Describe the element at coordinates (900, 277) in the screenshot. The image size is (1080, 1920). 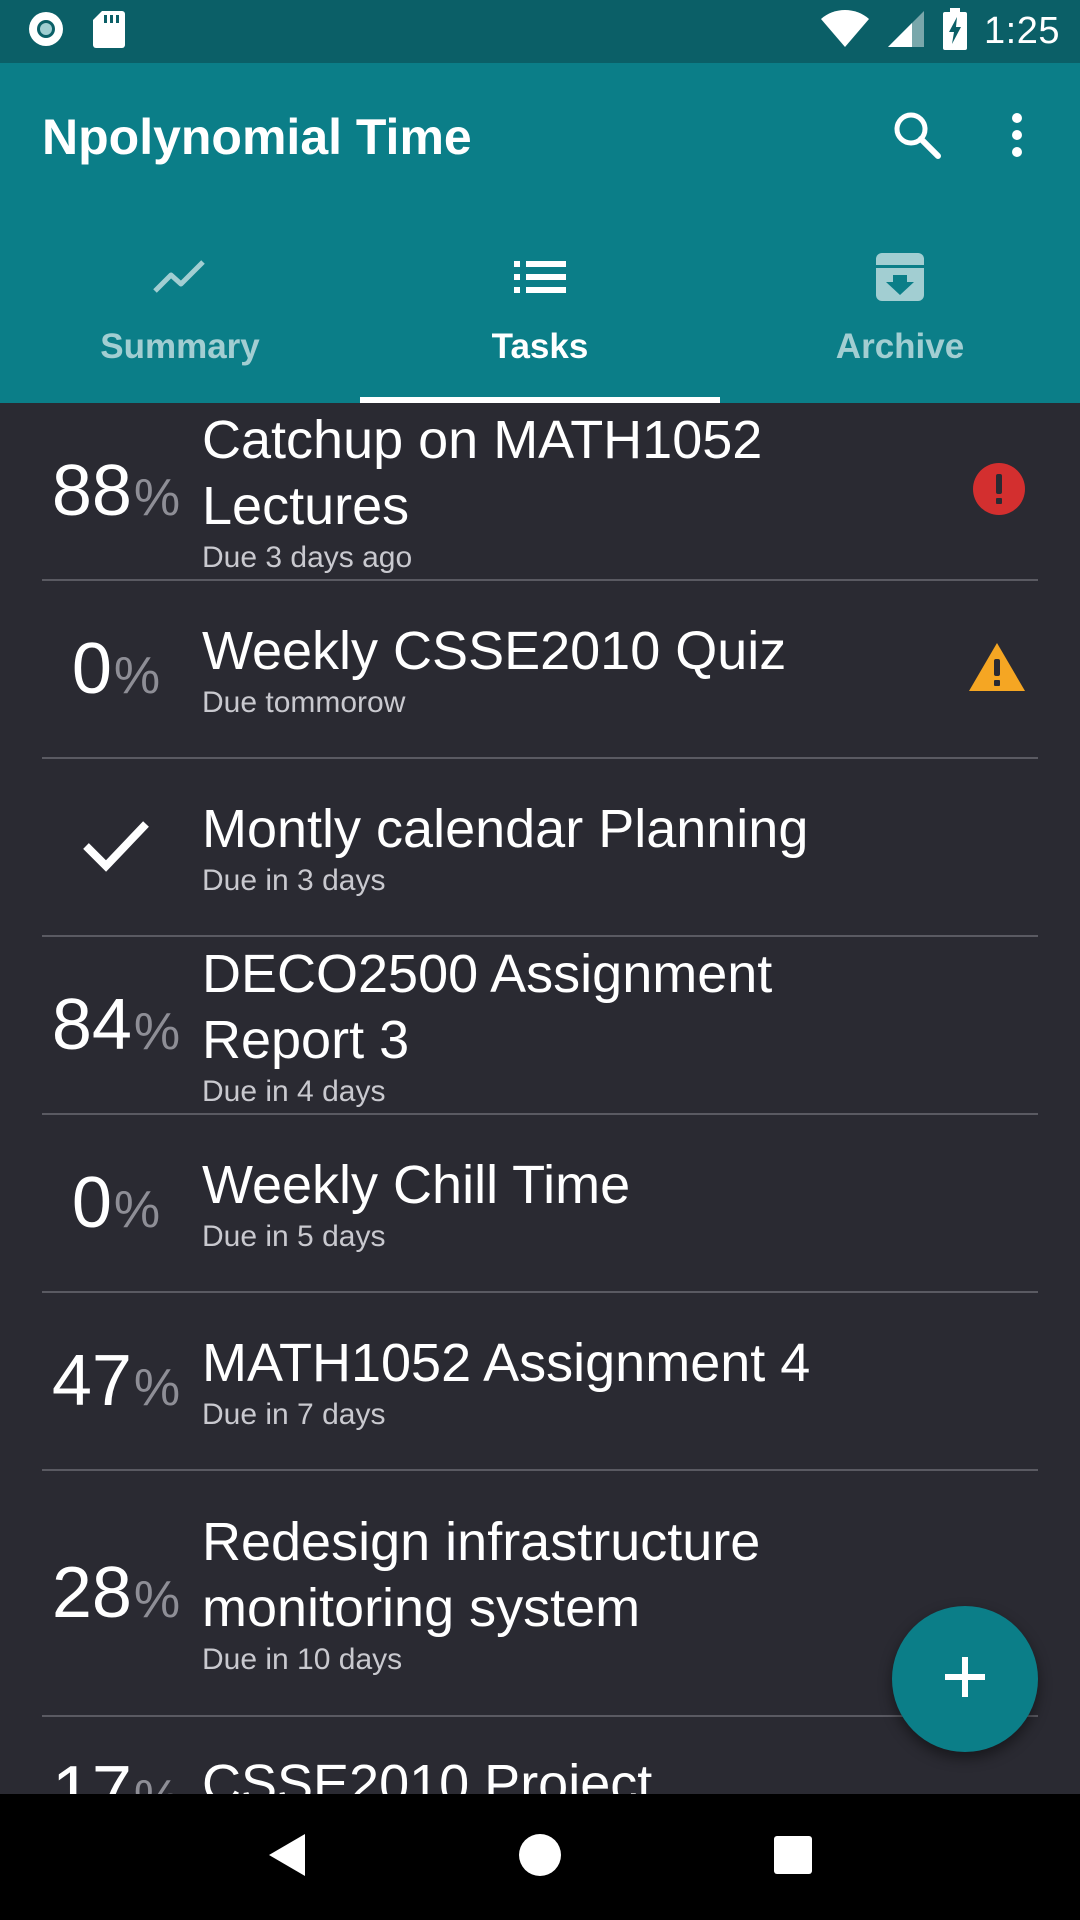
I see `archive-icon` at that location.